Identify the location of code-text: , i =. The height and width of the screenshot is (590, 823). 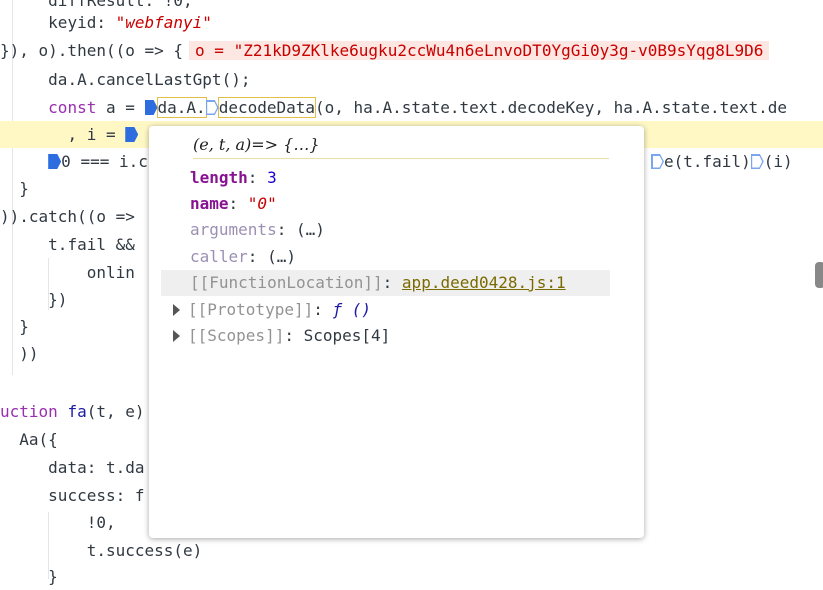
(96, 134).